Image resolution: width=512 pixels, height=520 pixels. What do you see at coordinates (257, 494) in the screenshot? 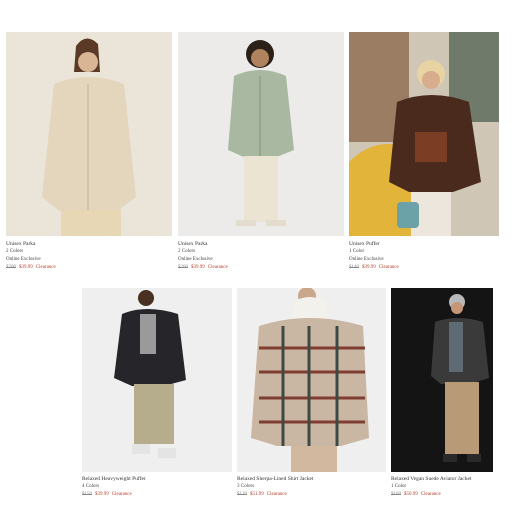
I see `sale-price: $51.99` at bounding box center [257, 494].